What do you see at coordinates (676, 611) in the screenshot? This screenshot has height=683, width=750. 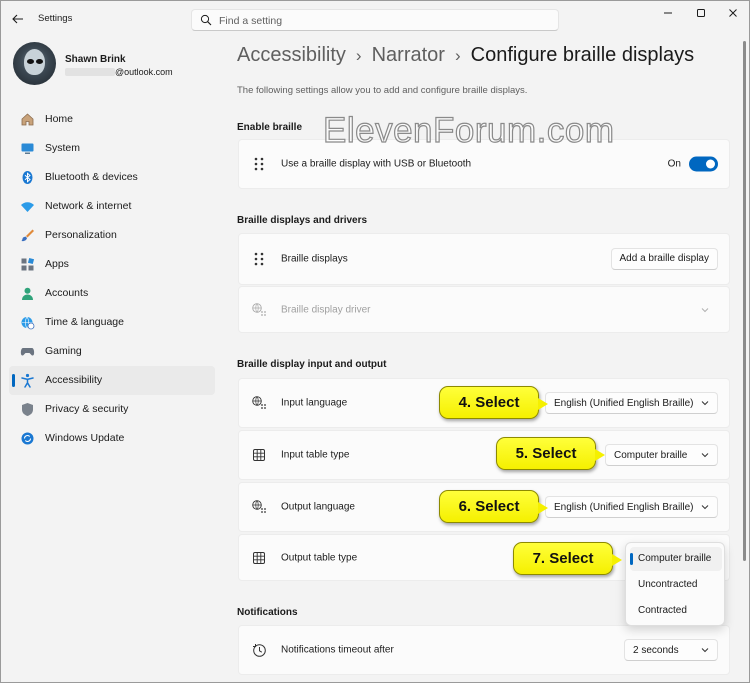 I see `menu-item-contracted: Contracted` at bounding box center [676, 611].